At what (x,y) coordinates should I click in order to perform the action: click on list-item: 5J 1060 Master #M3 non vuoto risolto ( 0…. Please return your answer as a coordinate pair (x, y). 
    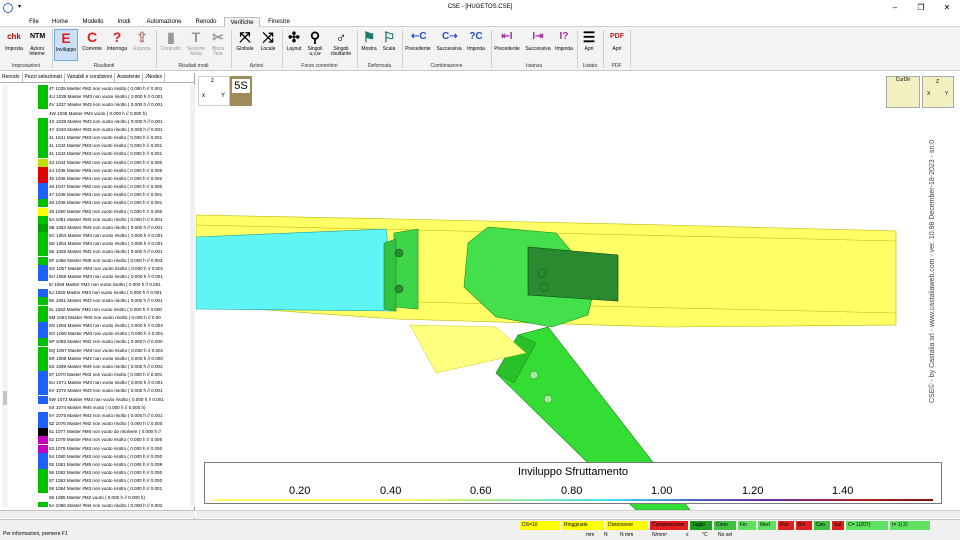
    Looking at the image, I should click on (112, 293).